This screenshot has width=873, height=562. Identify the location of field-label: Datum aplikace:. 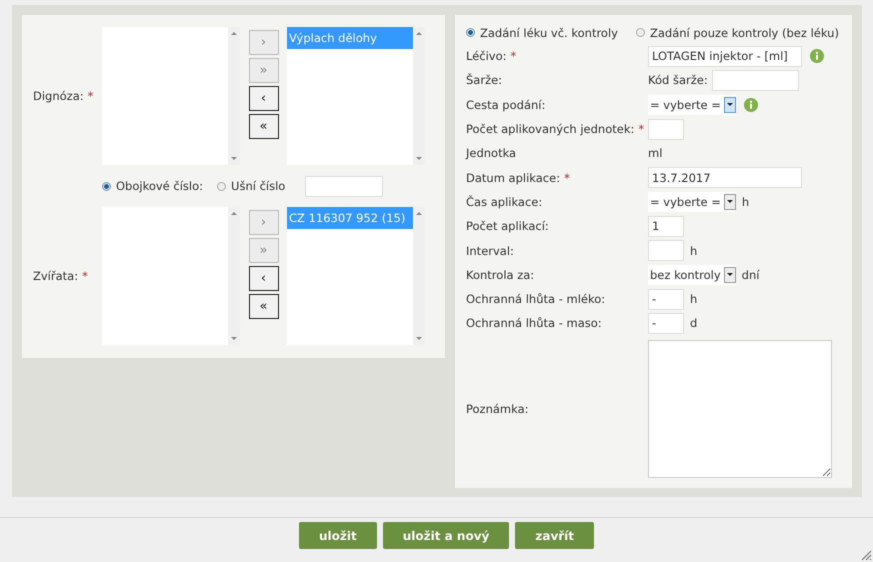
(513, 177).